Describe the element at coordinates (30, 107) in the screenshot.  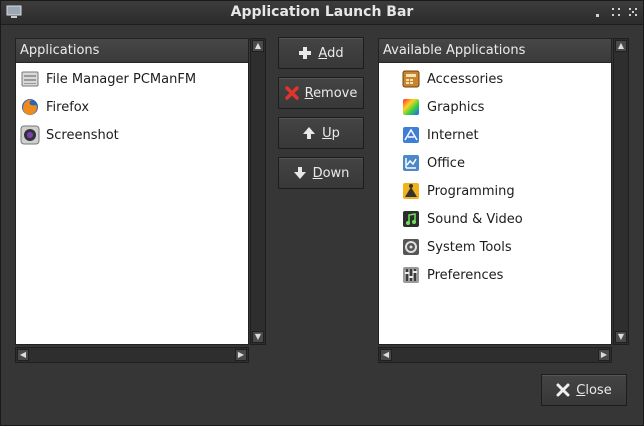
I see `firefox-icon` at that location.